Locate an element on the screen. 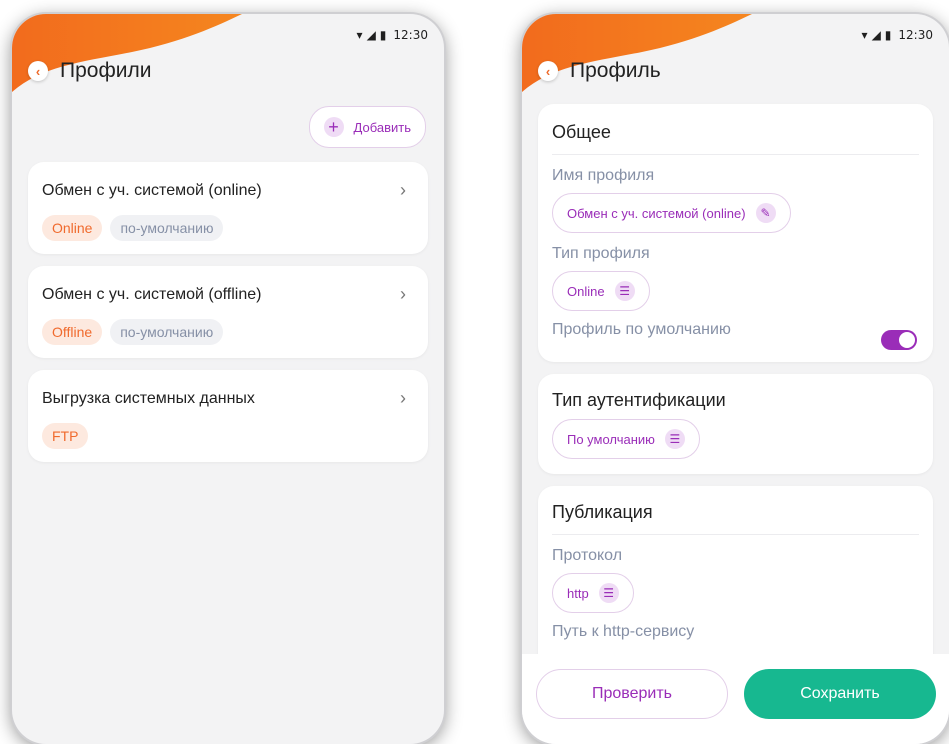 The width and height of the screenshot is (949, 744). profile-type-tag: Offline is located at coordinates (72, 332).